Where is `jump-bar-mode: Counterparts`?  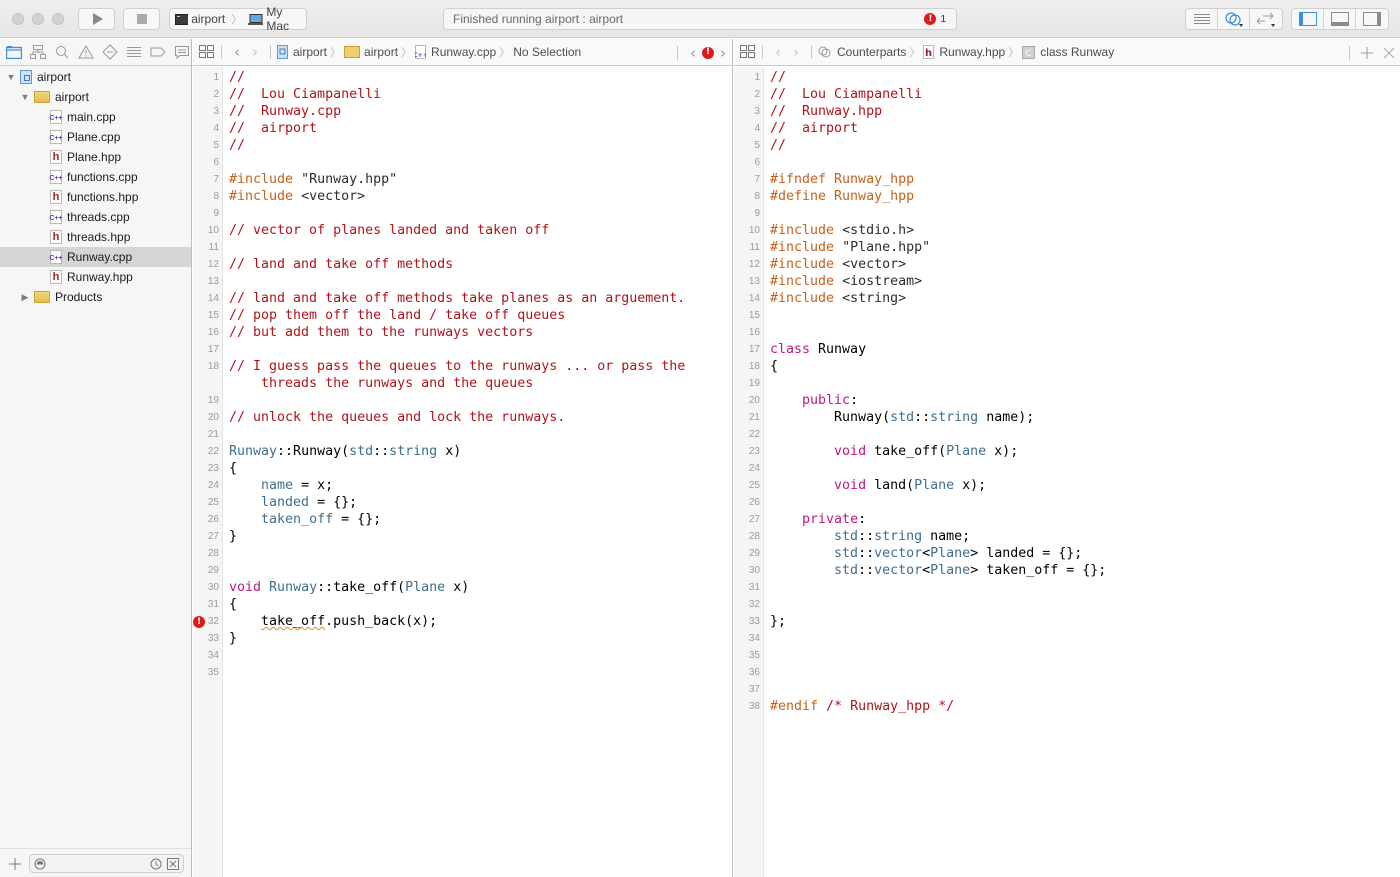 jump-bar-mode: Counterparts is located at coordinates (871, 52).